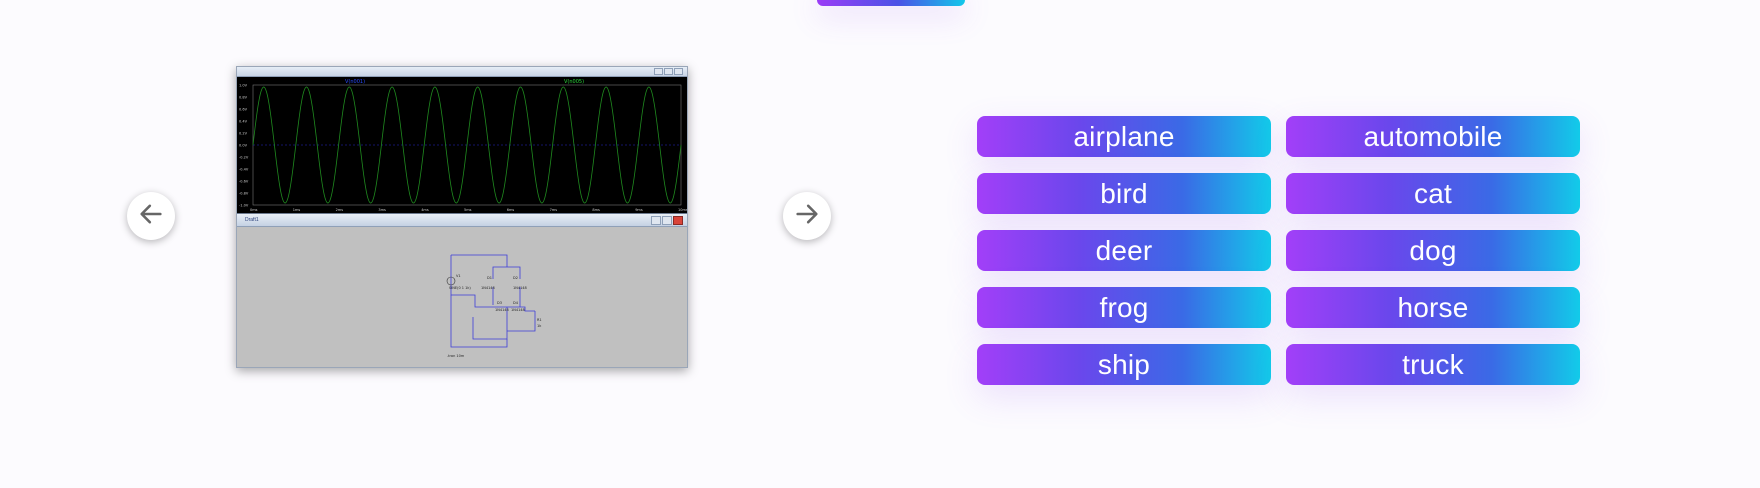  What do you see at coordinates (243, 86) in the screenshot?
I see `y-tick-label: 1.0V` at bounding box center [243, 86].